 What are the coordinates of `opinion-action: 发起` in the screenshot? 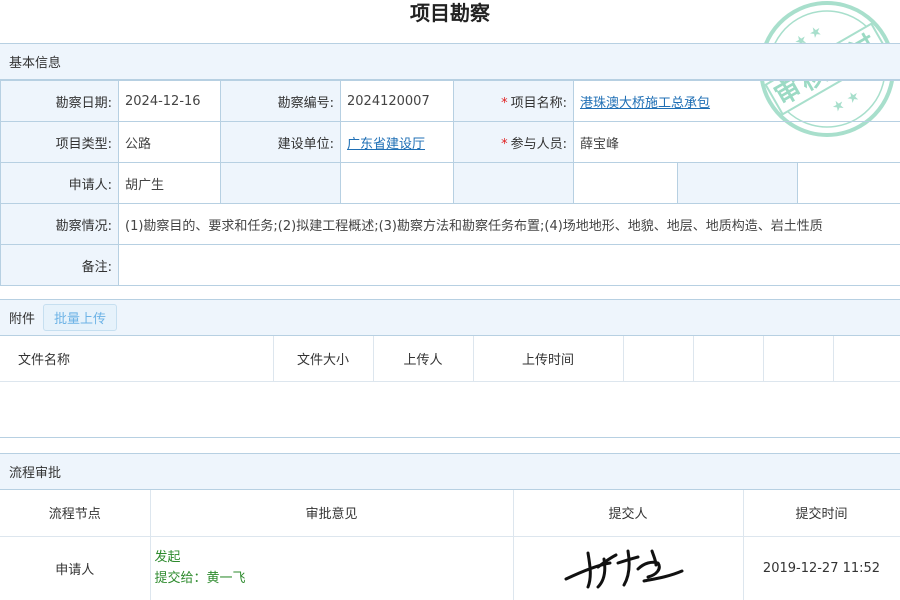 It's located at (167, 557).